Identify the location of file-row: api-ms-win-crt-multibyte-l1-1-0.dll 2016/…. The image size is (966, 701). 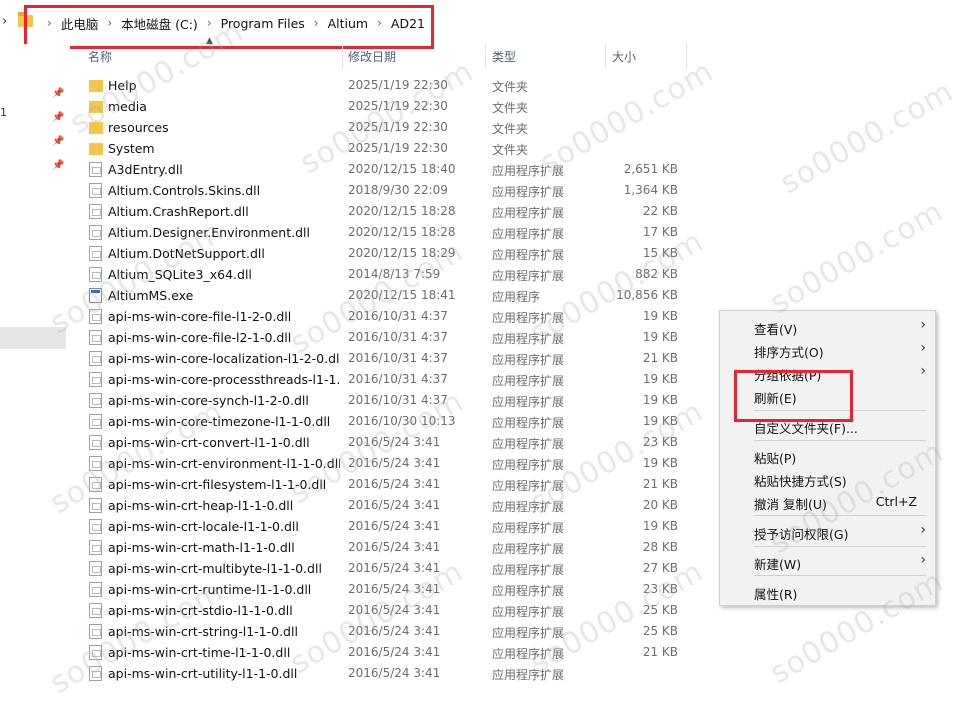
(350, 568).